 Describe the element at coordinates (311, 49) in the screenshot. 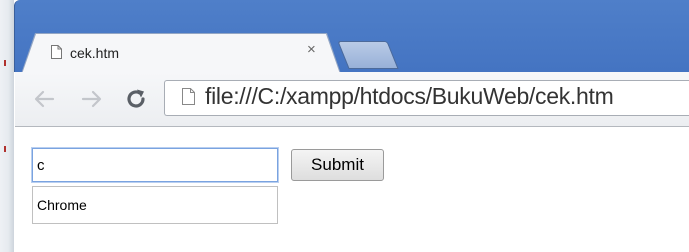

I see `tab-close-icon: ×` at that location.